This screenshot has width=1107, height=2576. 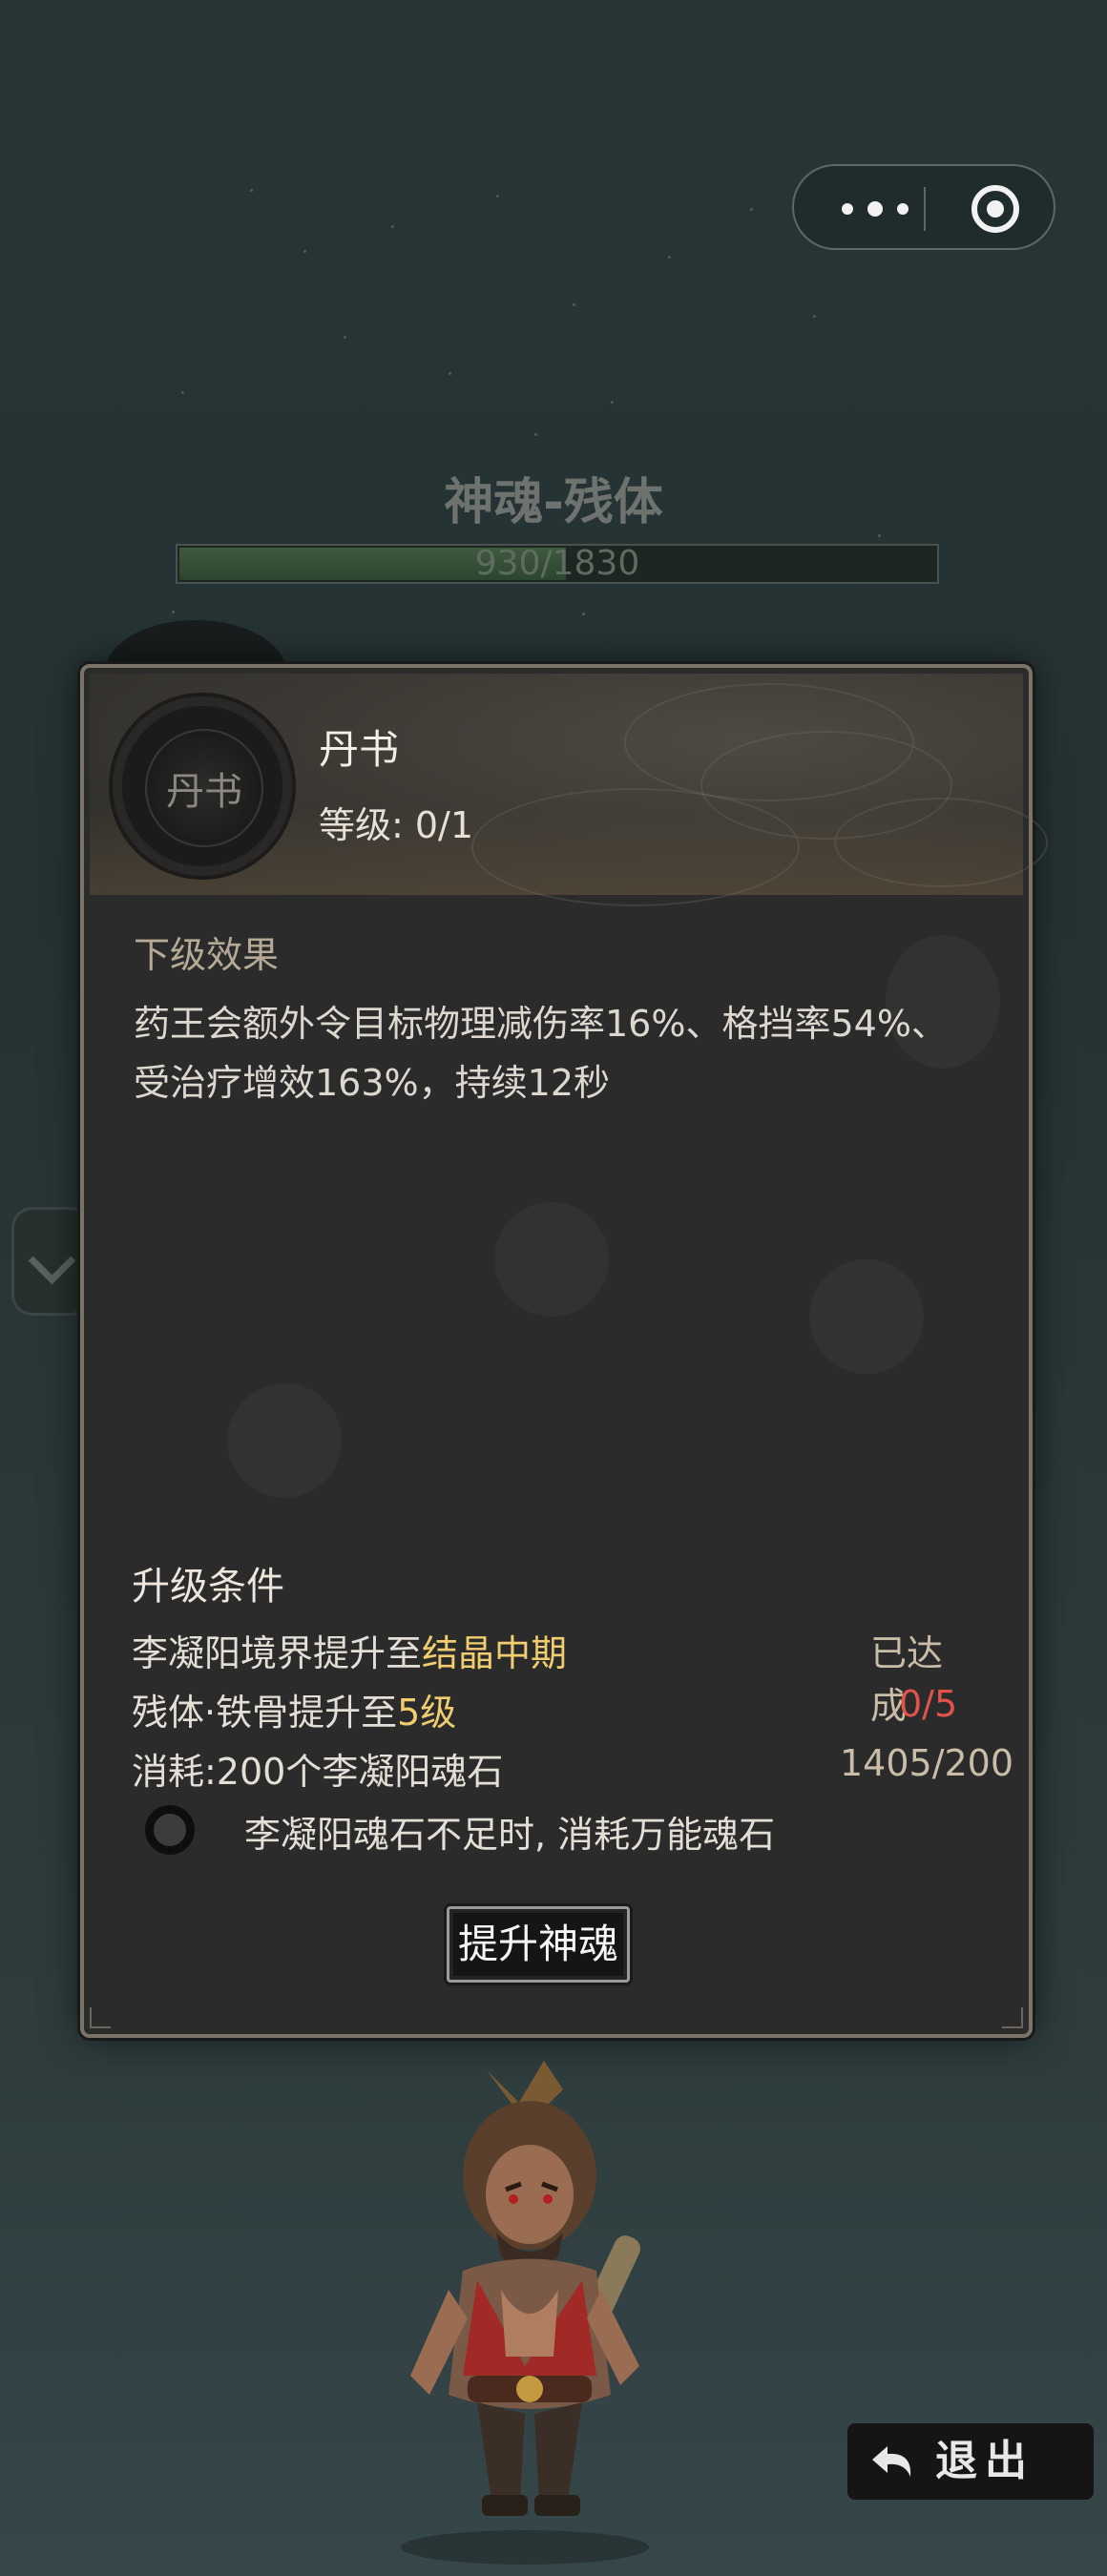 What do you see at coordinates (551, 1709) in the screenshot?
I see `requirement-row: 残体·铁骨提升至5级 0/5` at bounding box center [551, 1709].